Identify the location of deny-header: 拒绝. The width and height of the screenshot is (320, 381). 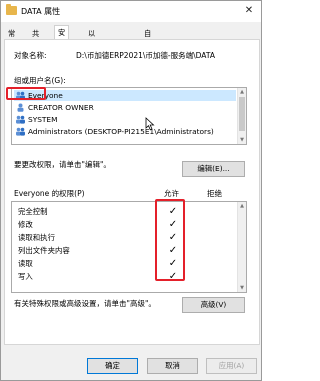
(214, 193).